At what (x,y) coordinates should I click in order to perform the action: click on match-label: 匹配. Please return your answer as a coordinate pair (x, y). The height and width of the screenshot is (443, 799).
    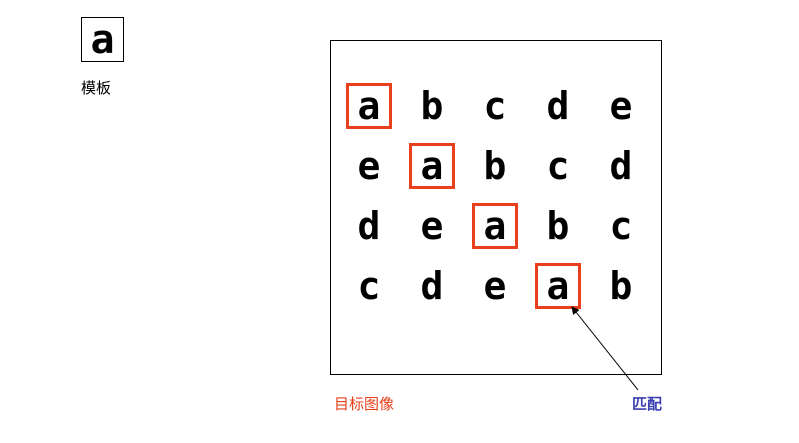
    Looking at the image, I should click on (647, 404).